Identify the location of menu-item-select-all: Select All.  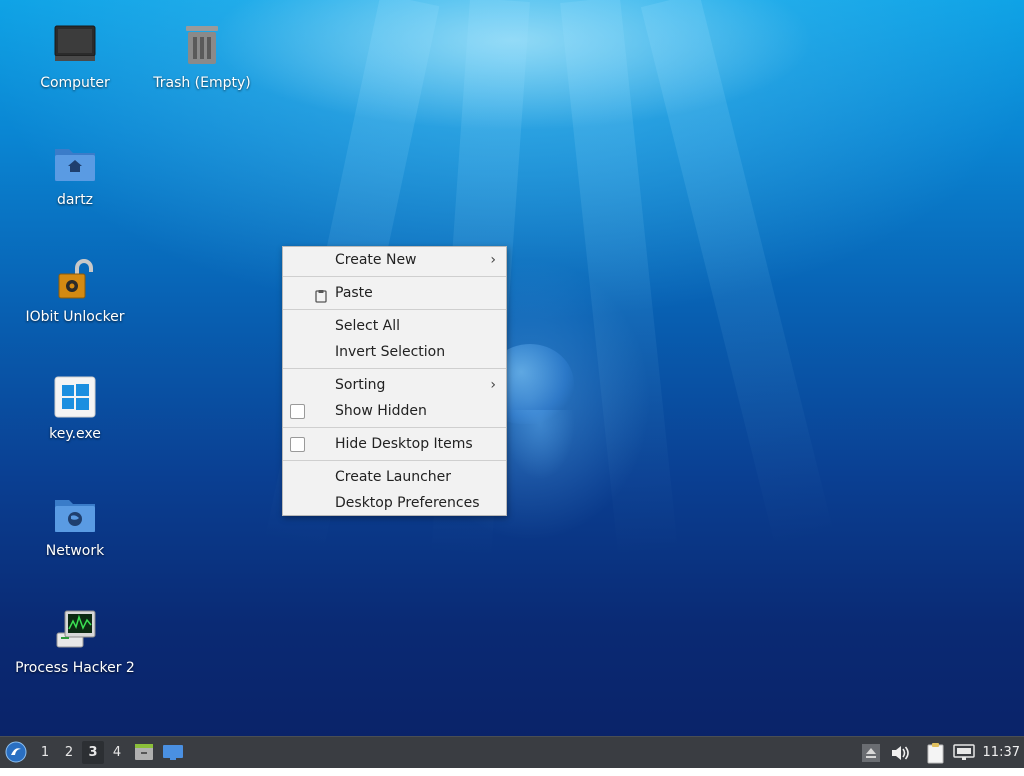
(394, 326).